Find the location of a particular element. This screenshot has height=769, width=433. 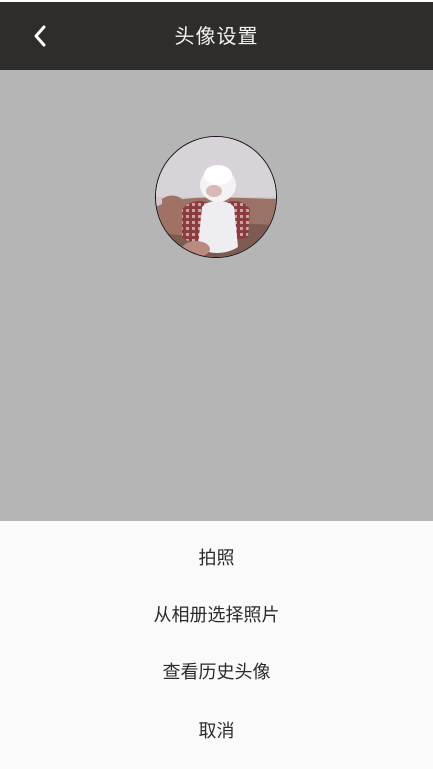

take-photo-button: 拍照 is located at coordinates (216, 559).